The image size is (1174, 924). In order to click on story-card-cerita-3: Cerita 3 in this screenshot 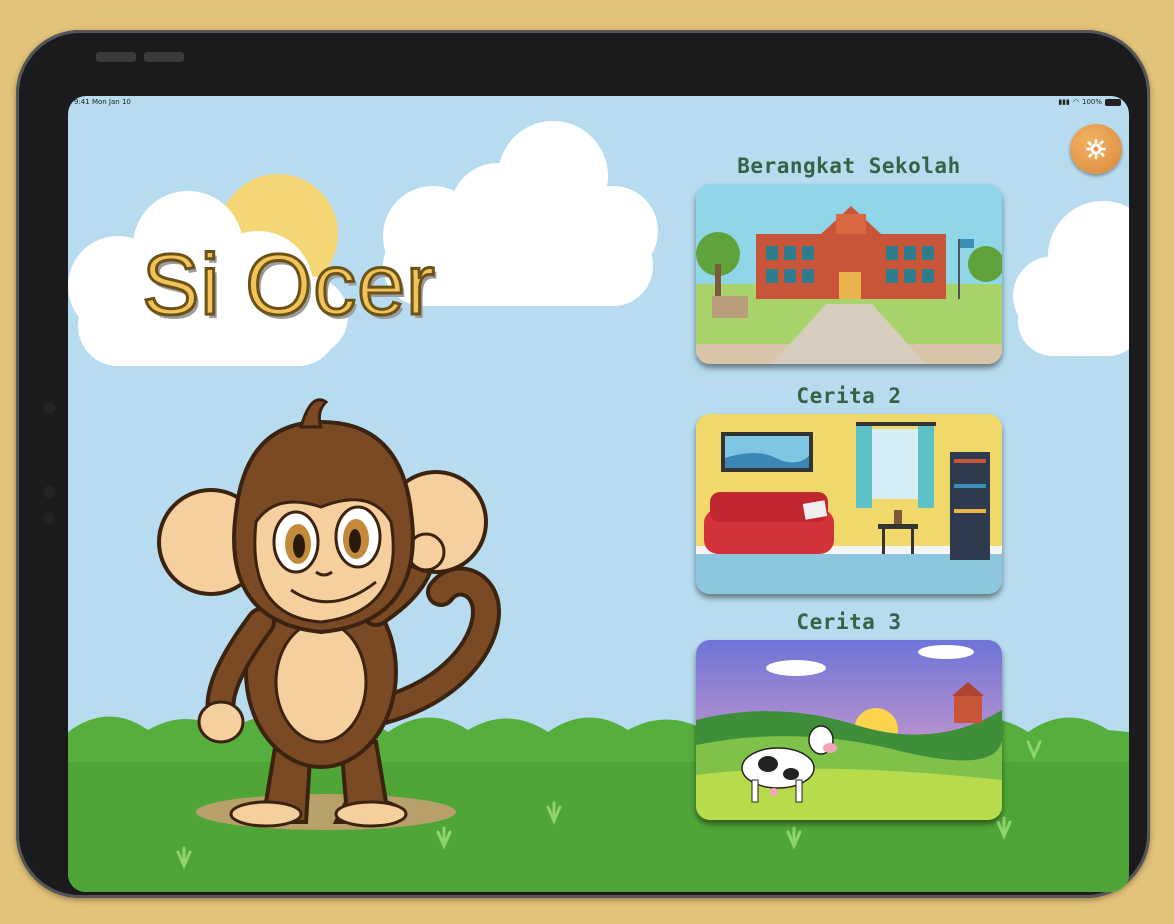, I will do `click(849, 715)`.